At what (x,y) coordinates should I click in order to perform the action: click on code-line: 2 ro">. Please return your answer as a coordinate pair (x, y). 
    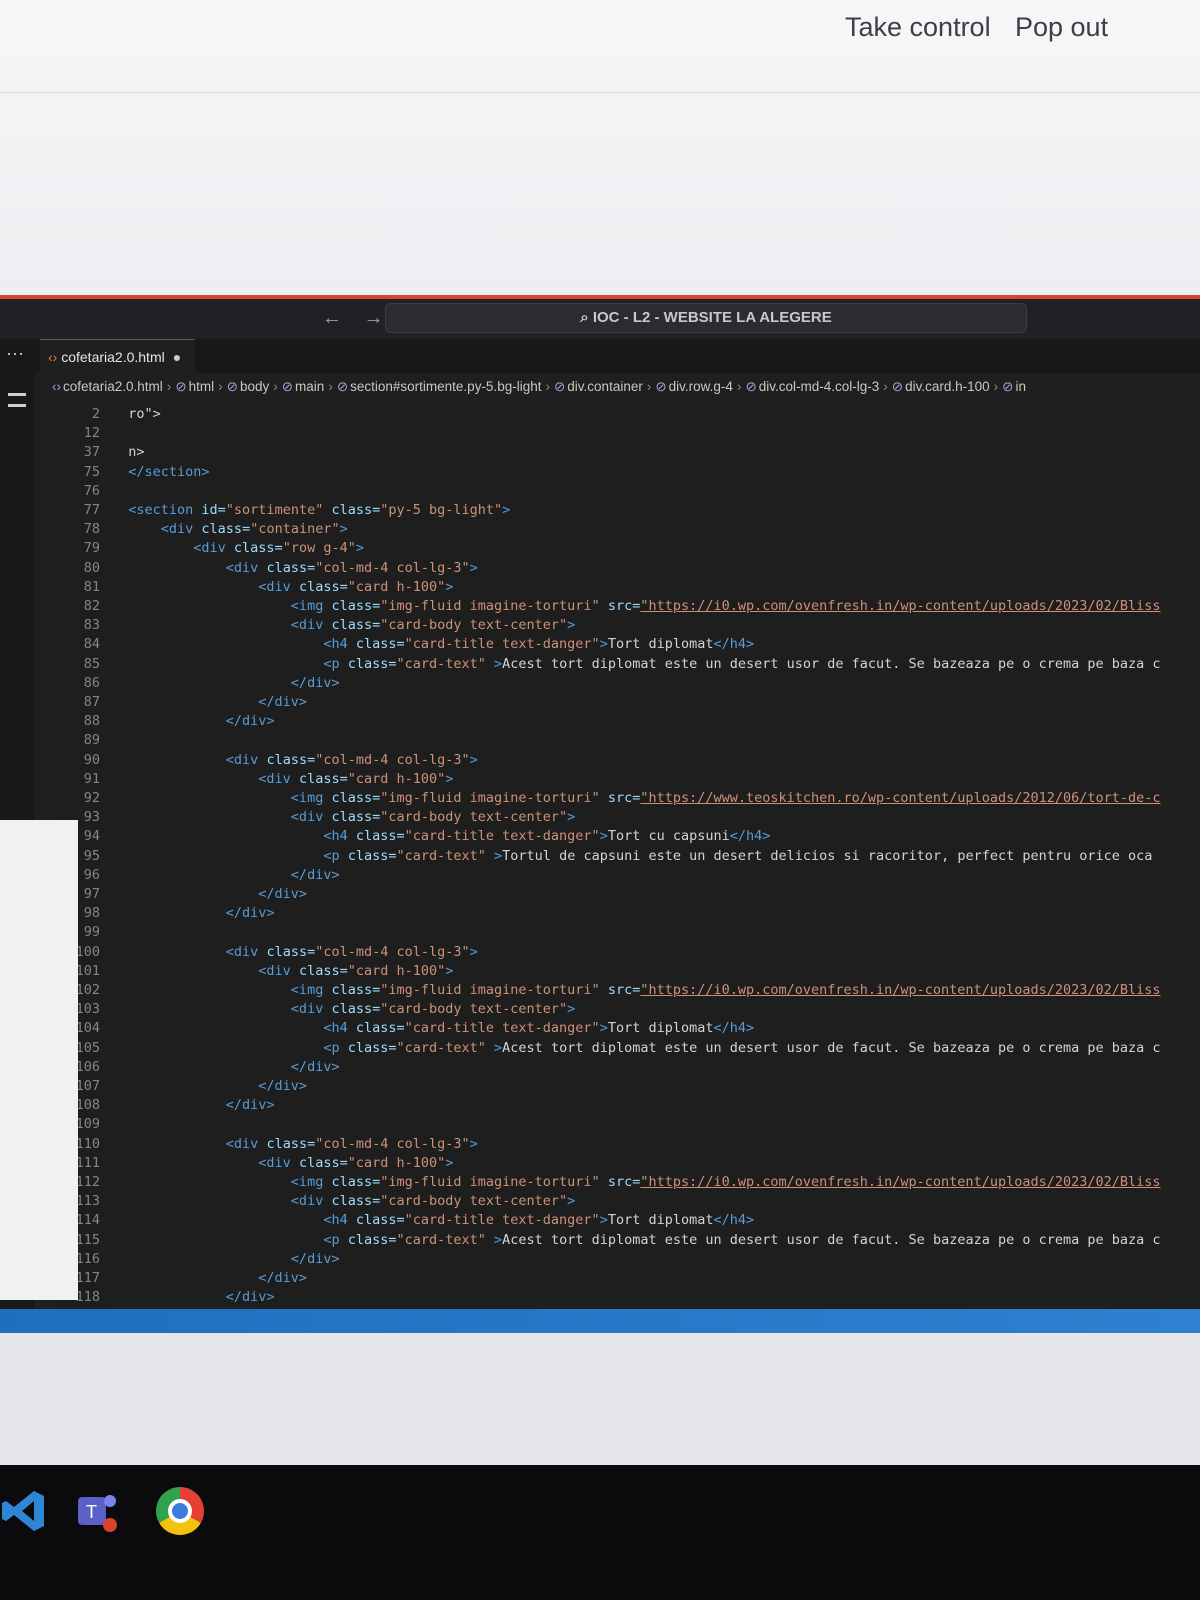
    Looking at the image, I should click on (110, 414).